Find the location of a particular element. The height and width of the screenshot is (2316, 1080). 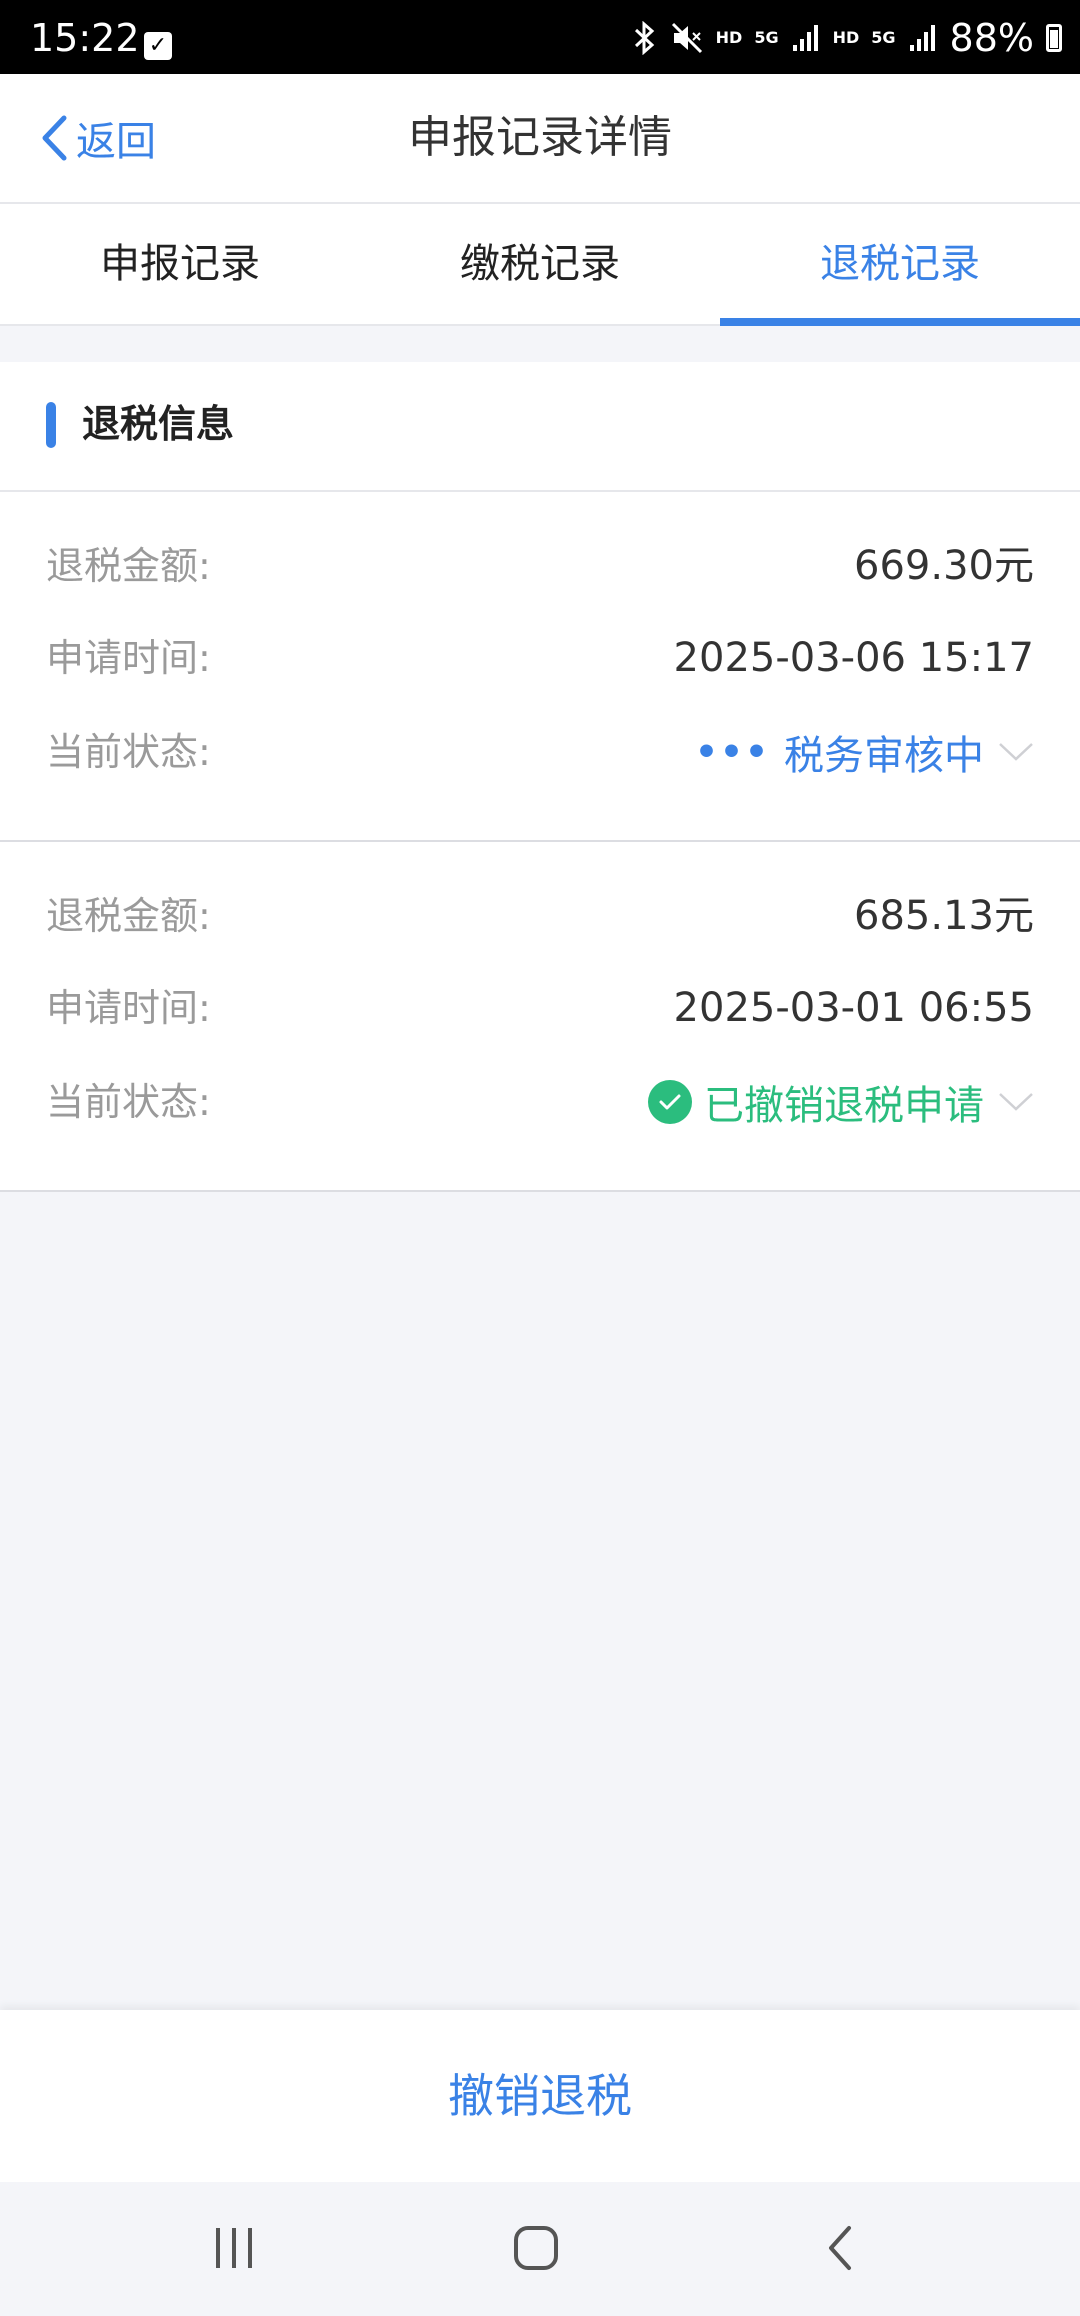

section-accent-bar is located at coordinates (51, 425).